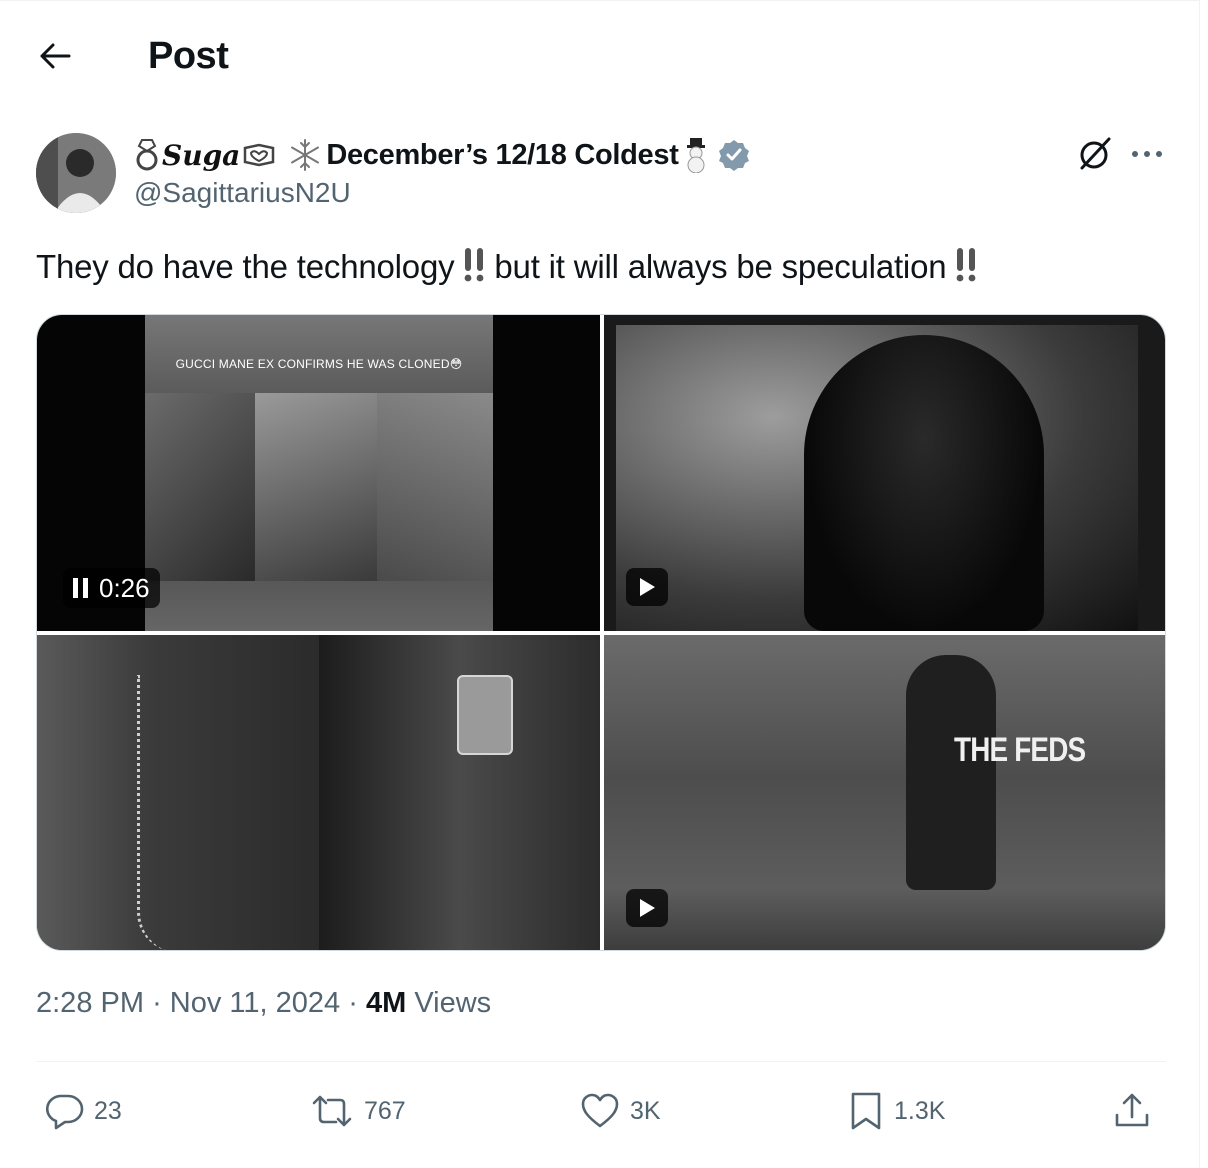 The image size is (1208, 1168). I want to click on video-collage, so click(319, 487).